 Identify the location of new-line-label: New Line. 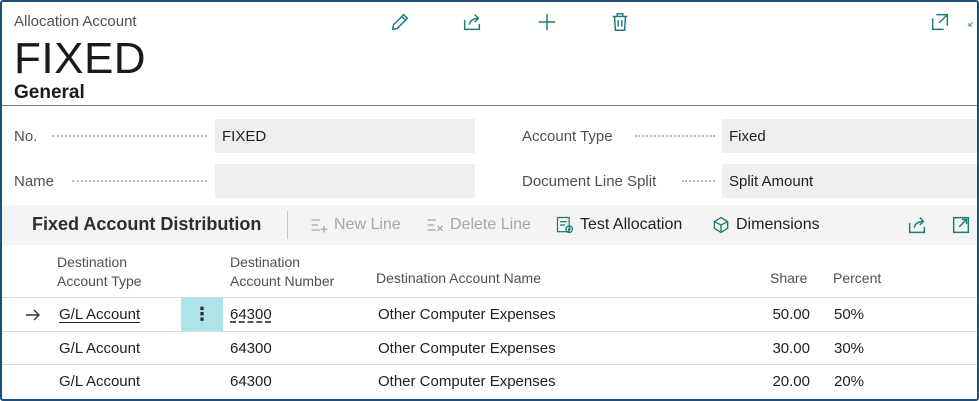
(367, 224).